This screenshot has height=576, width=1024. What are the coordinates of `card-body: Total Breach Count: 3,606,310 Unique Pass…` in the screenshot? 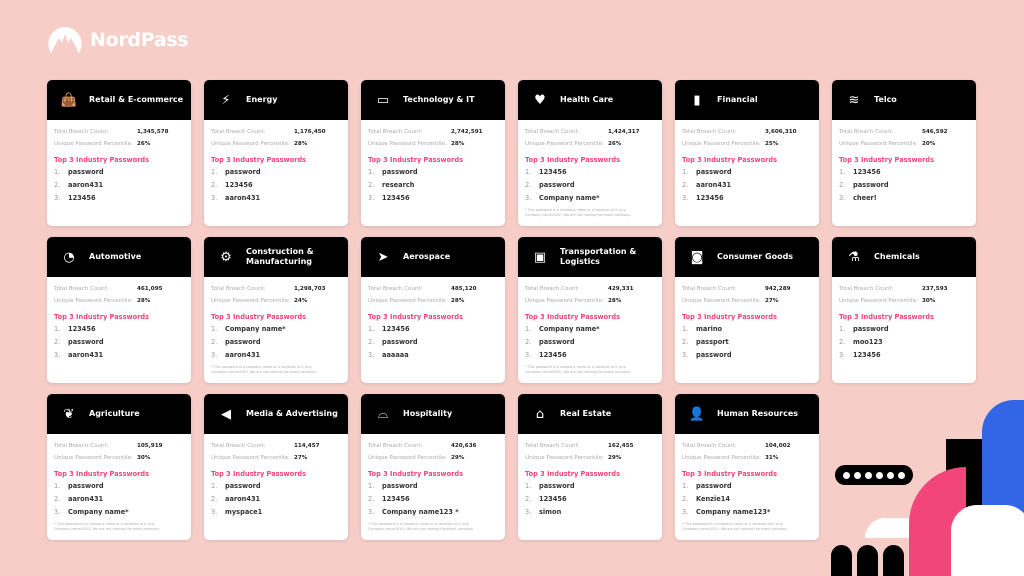 It's located at (747, 162).